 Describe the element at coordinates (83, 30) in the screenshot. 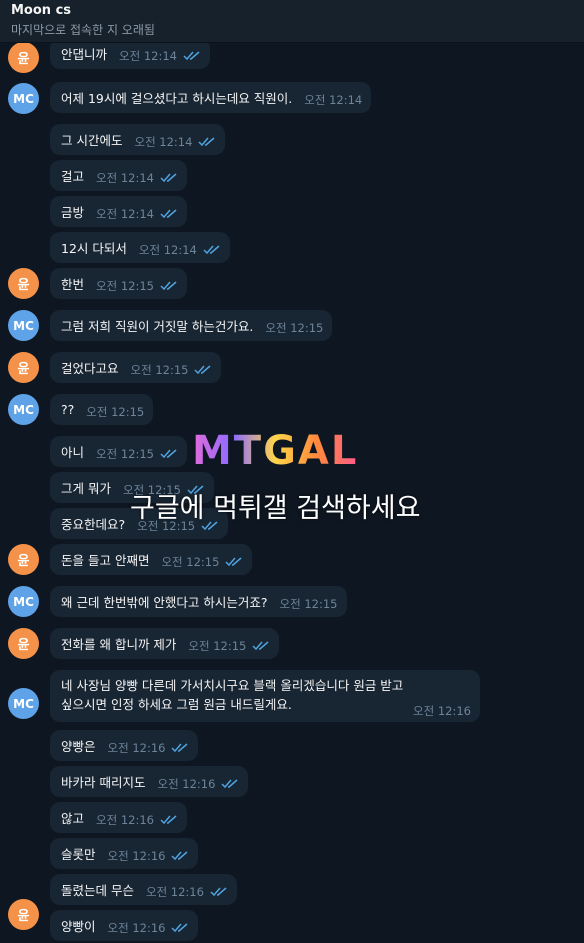

I see `contact-status: 마지막으로 접속한 지 오래됨` at that location.